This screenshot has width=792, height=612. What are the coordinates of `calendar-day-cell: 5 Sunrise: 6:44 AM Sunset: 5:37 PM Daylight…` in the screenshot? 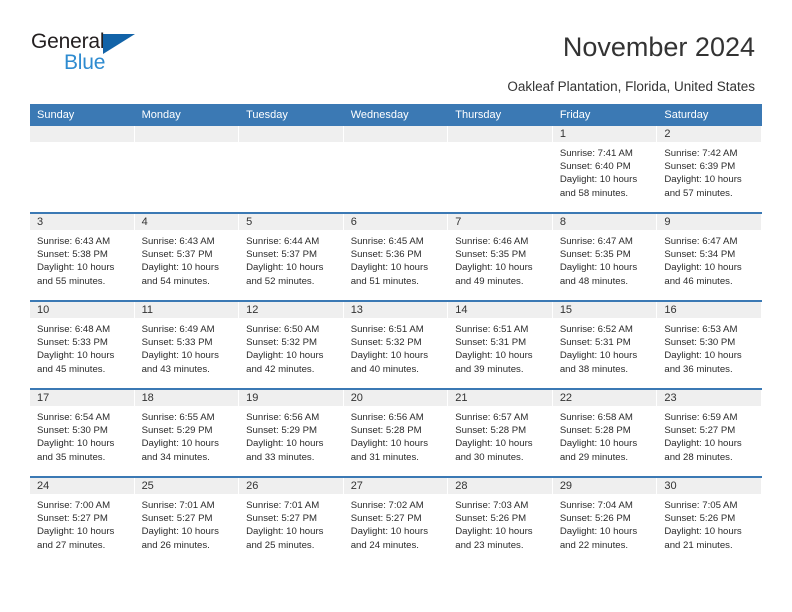 It's located at (291, 256).